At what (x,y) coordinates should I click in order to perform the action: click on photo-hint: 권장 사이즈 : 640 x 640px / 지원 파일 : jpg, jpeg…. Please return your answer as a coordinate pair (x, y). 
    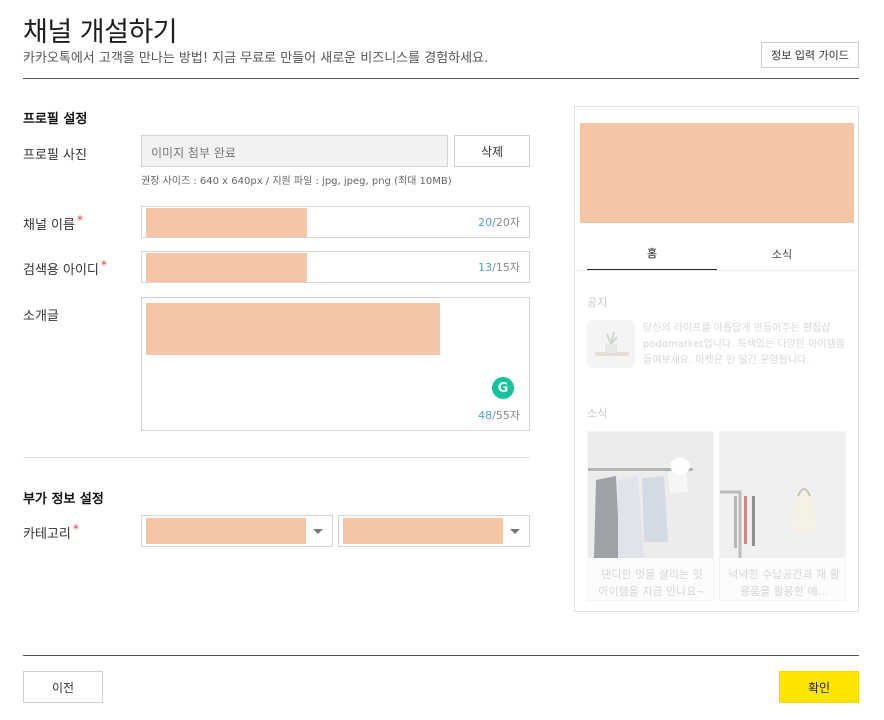
    Looking at the image, I should click on (296, 181).